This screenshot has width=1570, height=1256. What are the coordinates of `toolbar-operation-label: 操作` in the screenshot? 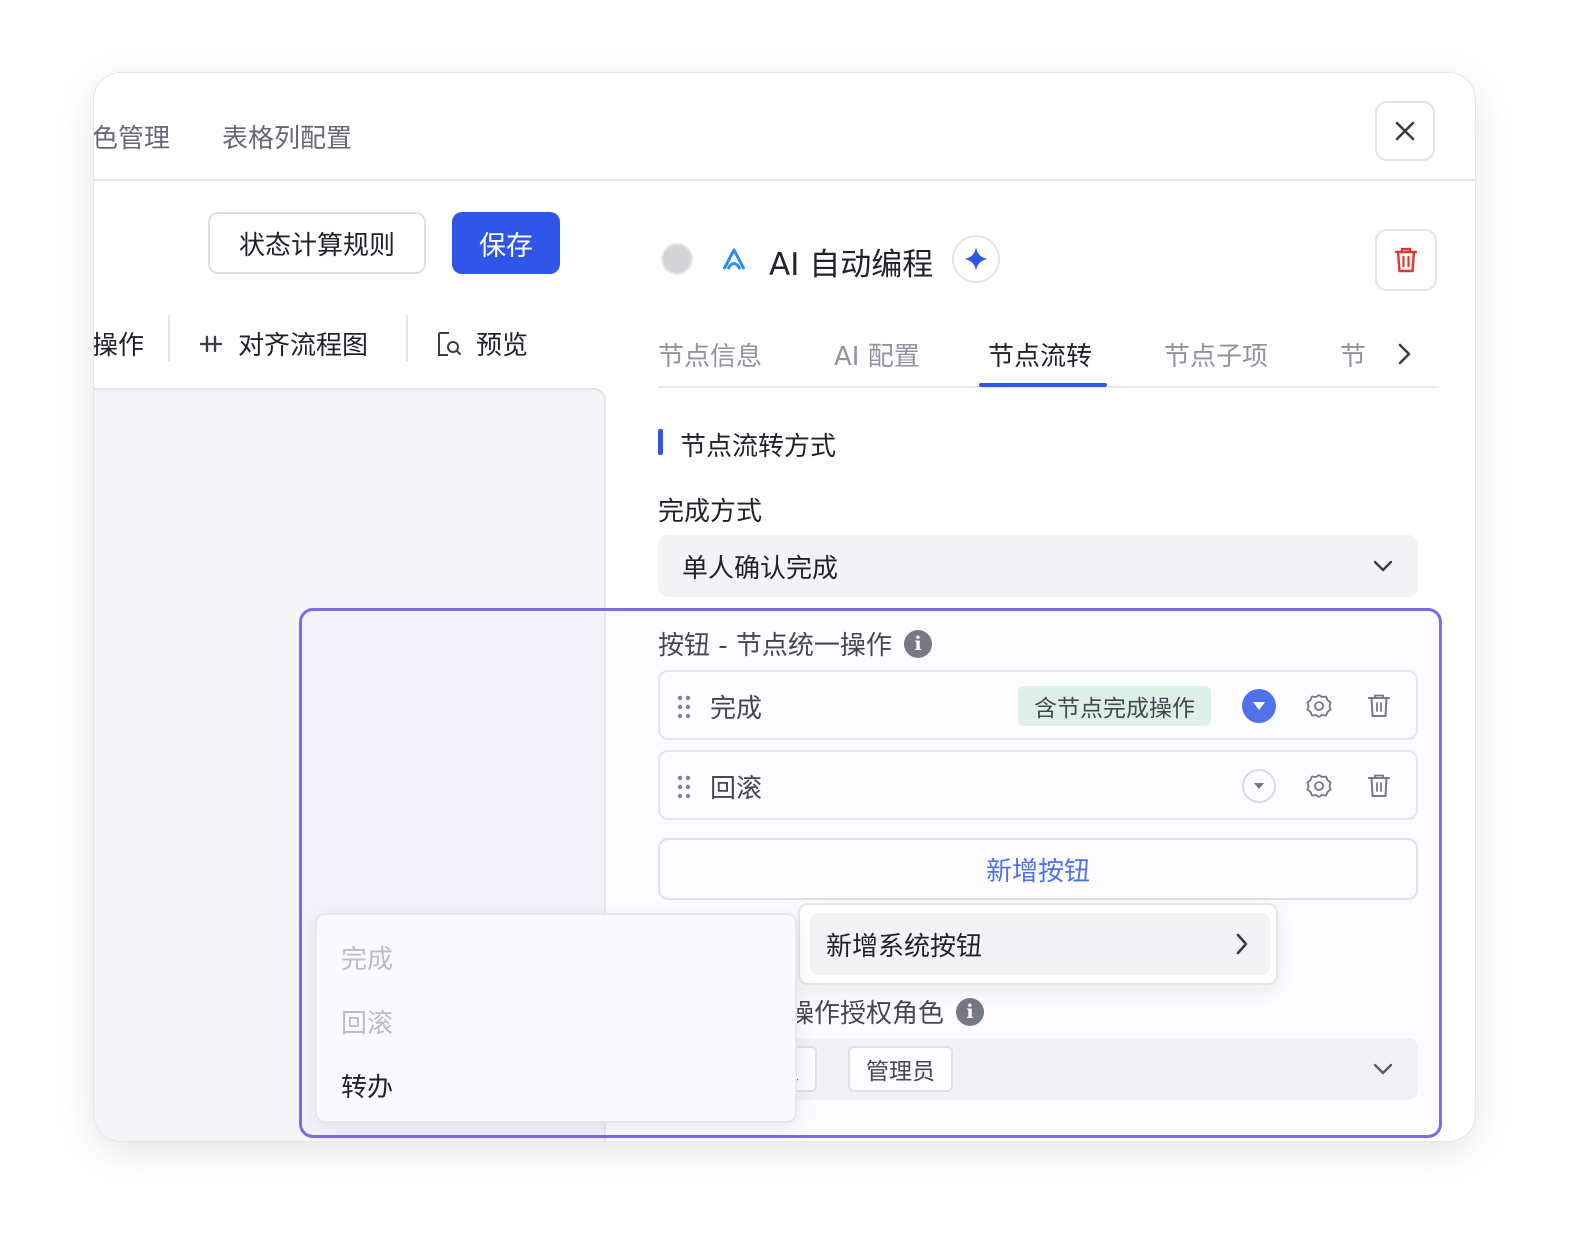 It's located at (119, 346).